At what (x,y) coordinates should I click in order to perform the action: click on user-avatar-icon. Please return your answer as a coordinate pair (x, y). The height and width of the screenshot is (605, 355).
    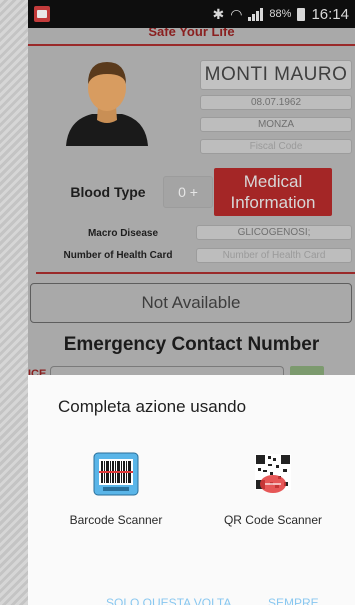
    Looking at the image, I should click on (107, 100).